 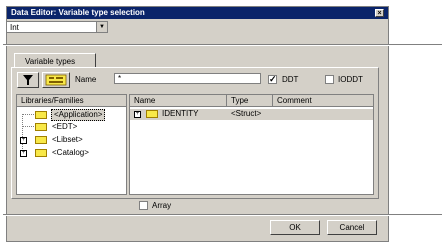 What do you see at coordinates (178, 101) in the screenshot?
I see `column-header-name: Name` at bounding box center [178, 101].